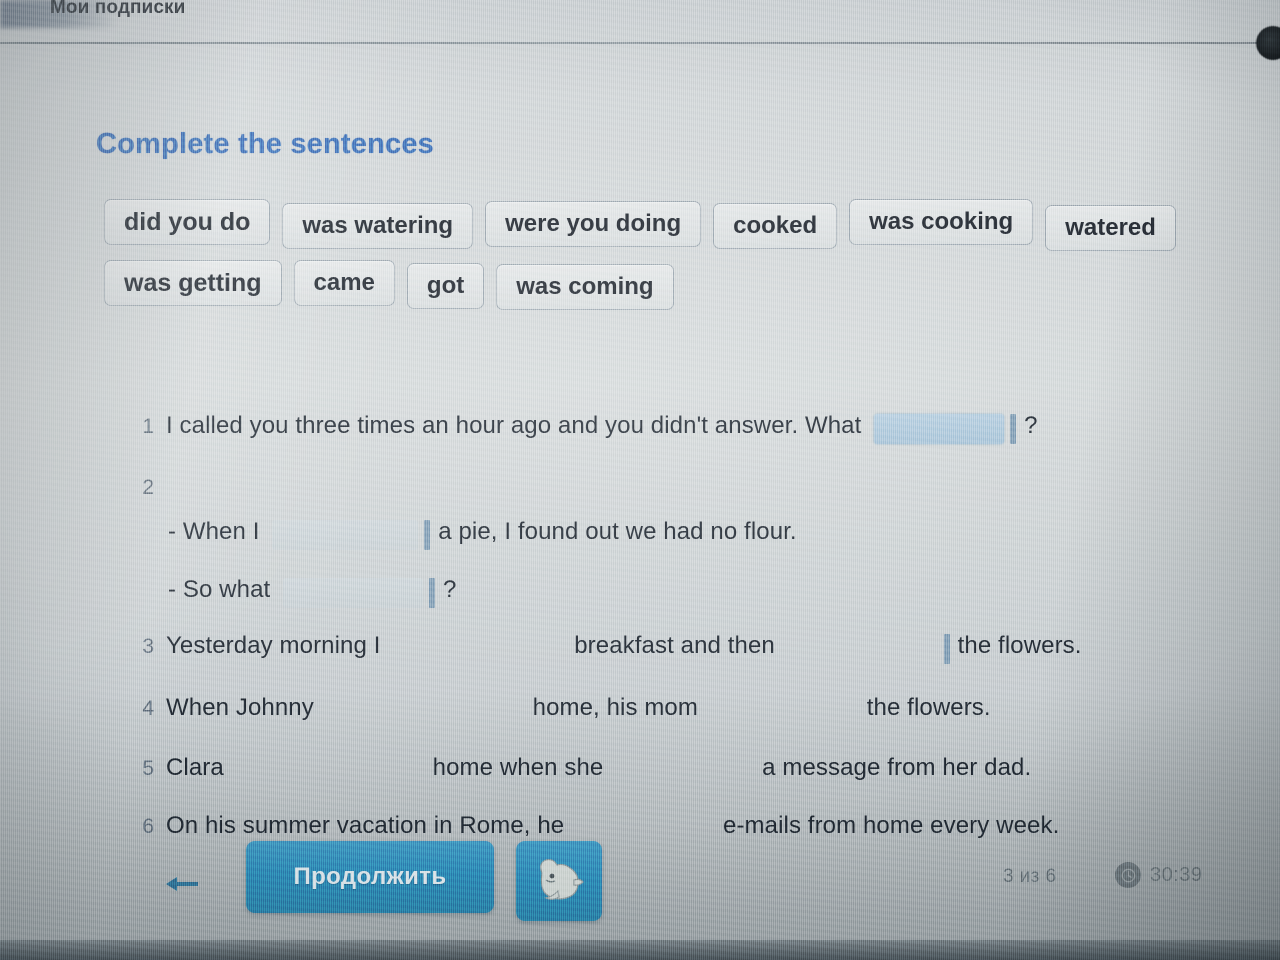 This screenshot has width=1280, height=960. I want to click on timer: 30:39, so click(1159, 875).